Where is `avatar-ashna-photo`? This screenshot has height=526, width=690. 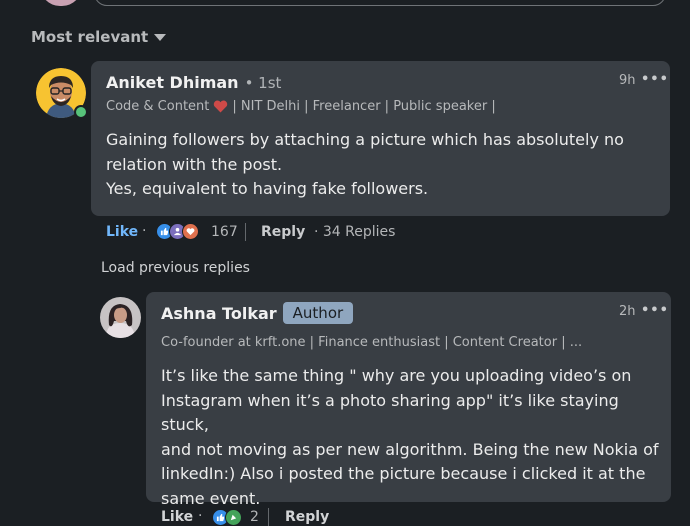
avatar-ashna-photo is located at coordinates (120, 317).